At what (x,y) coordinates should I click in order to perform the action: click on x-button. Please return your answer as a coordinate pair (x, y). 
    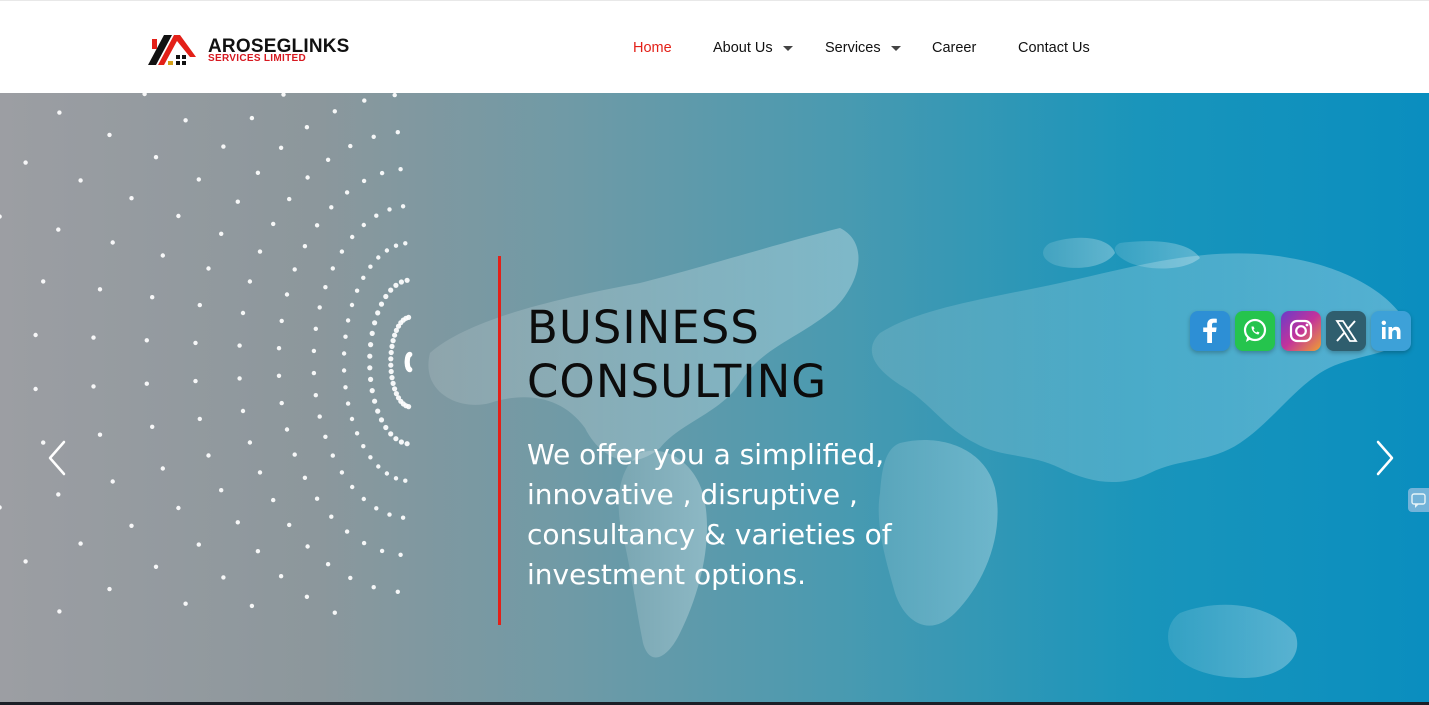
    Looking at the image, I should click on (1346, 331).